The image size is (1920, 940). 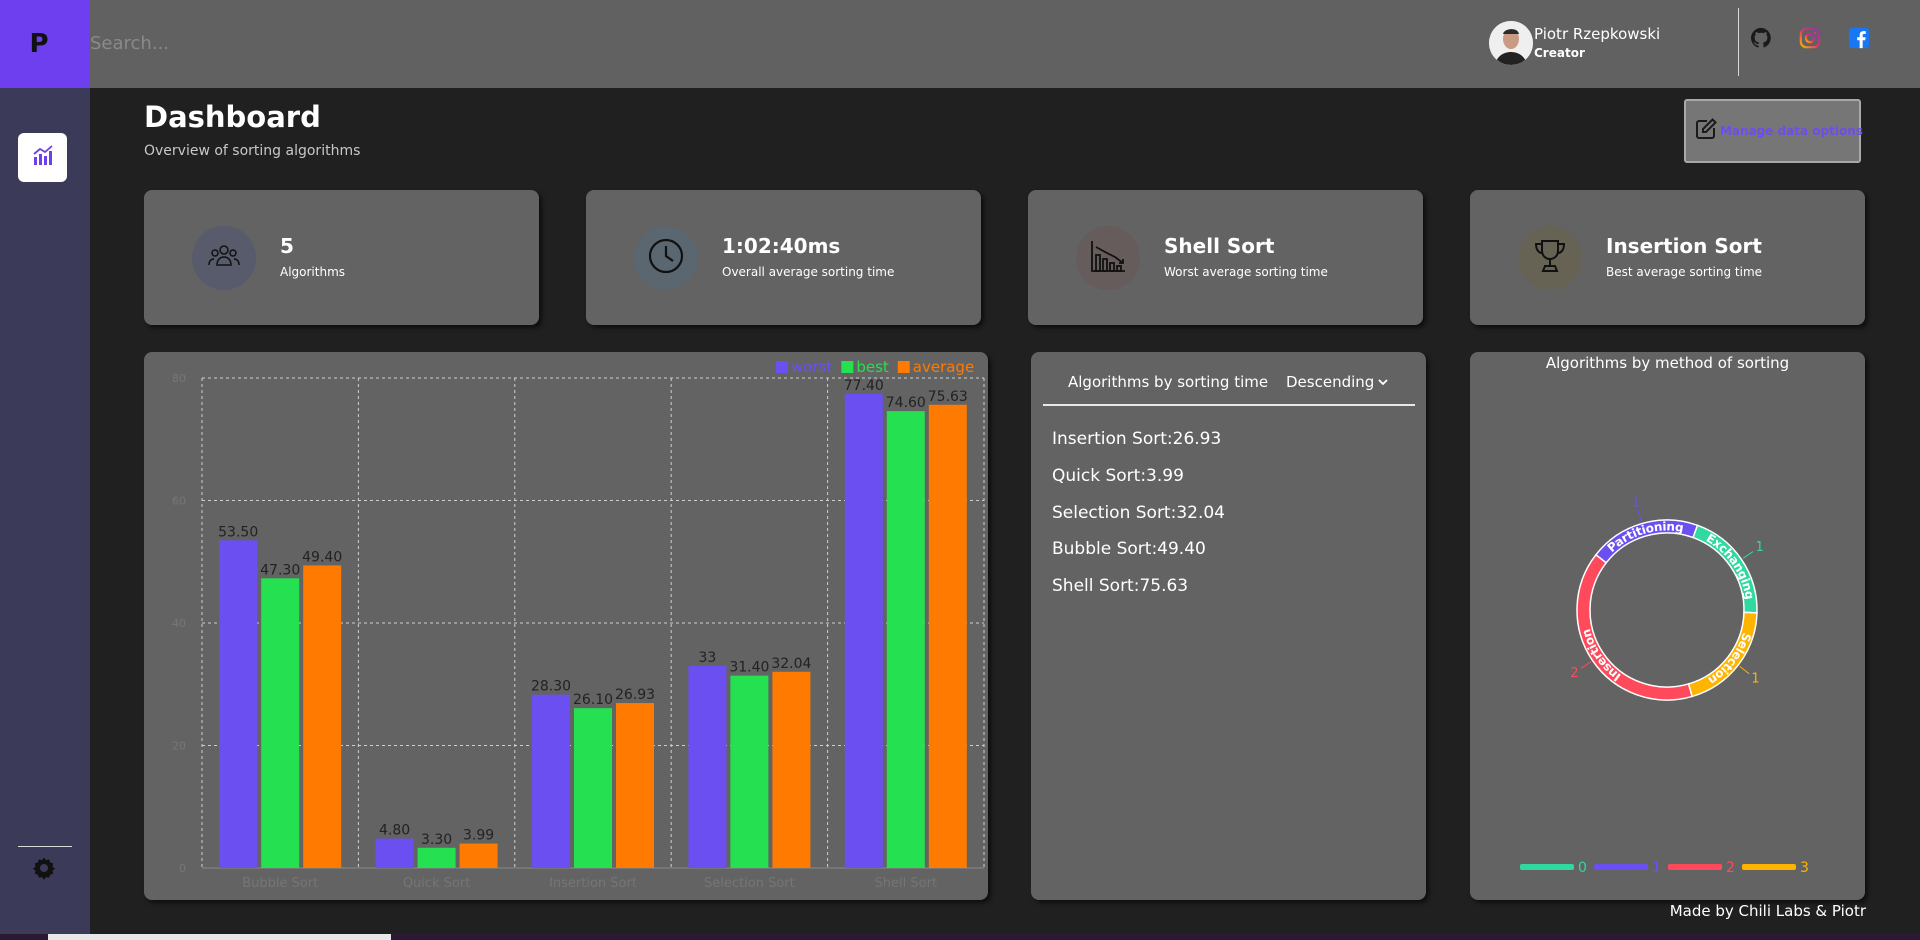 What do you see at coordinates (280, 570) in the screenshot?
I see `data-label: 47.30` at bounding box center [280, 570].